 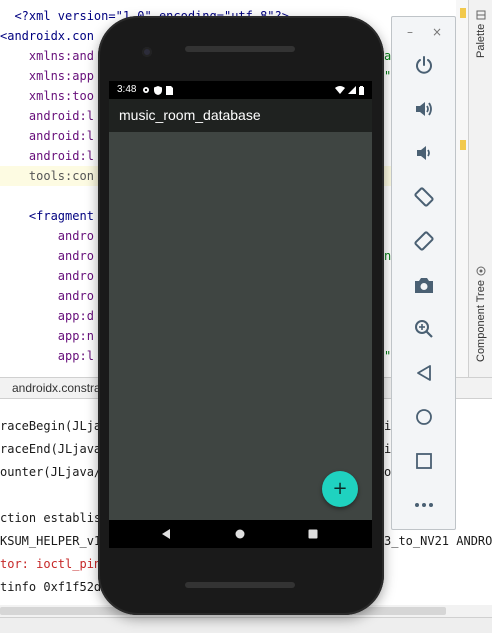 I want to click on overview-button, so click(x=424, y=461).